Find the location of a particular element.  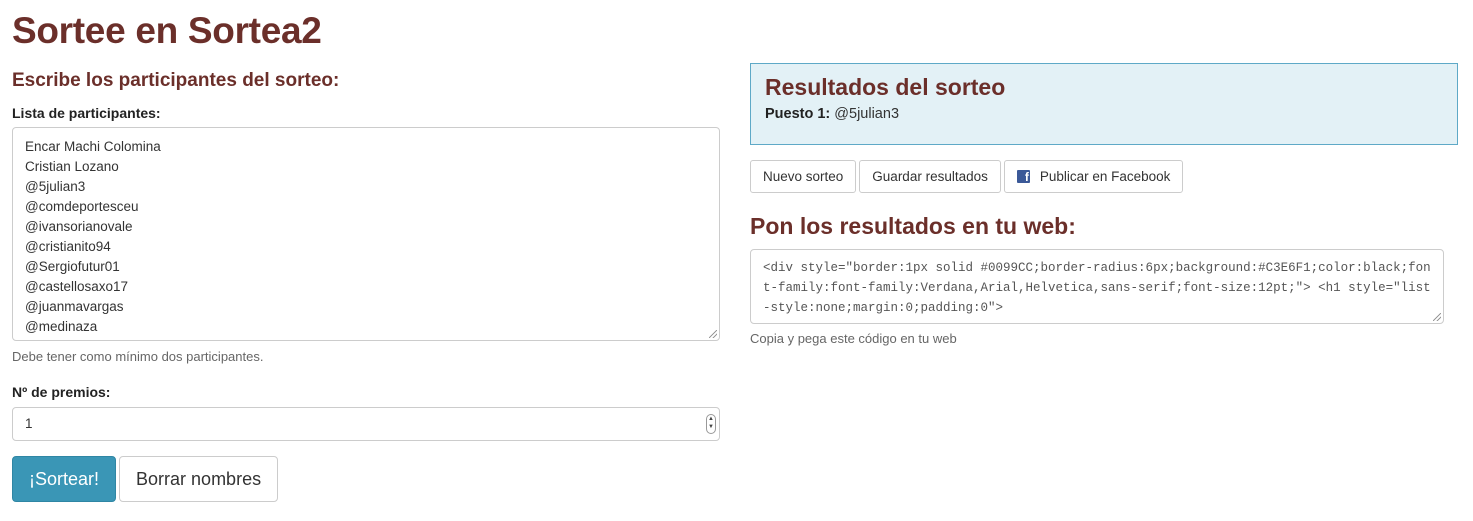

participants-label: Lista de participantes: is located at coordinates (86, 113).